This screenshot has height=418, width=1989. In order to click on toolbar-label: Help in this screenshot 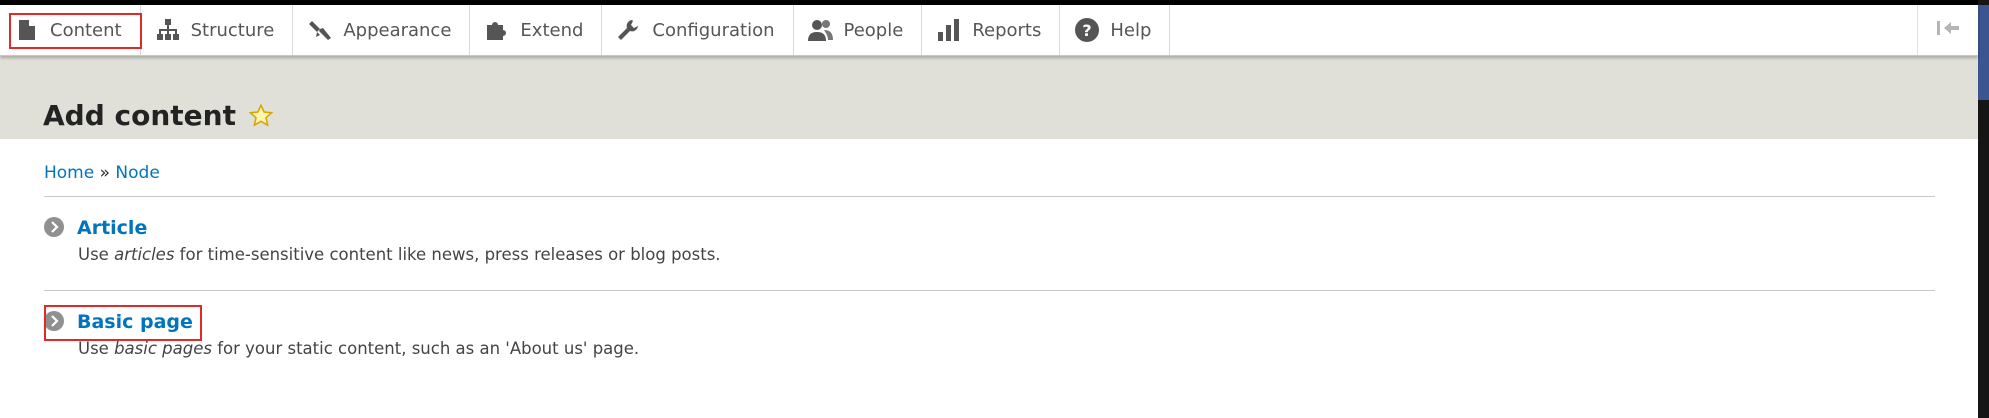, I will do `click(1131, 30)`.